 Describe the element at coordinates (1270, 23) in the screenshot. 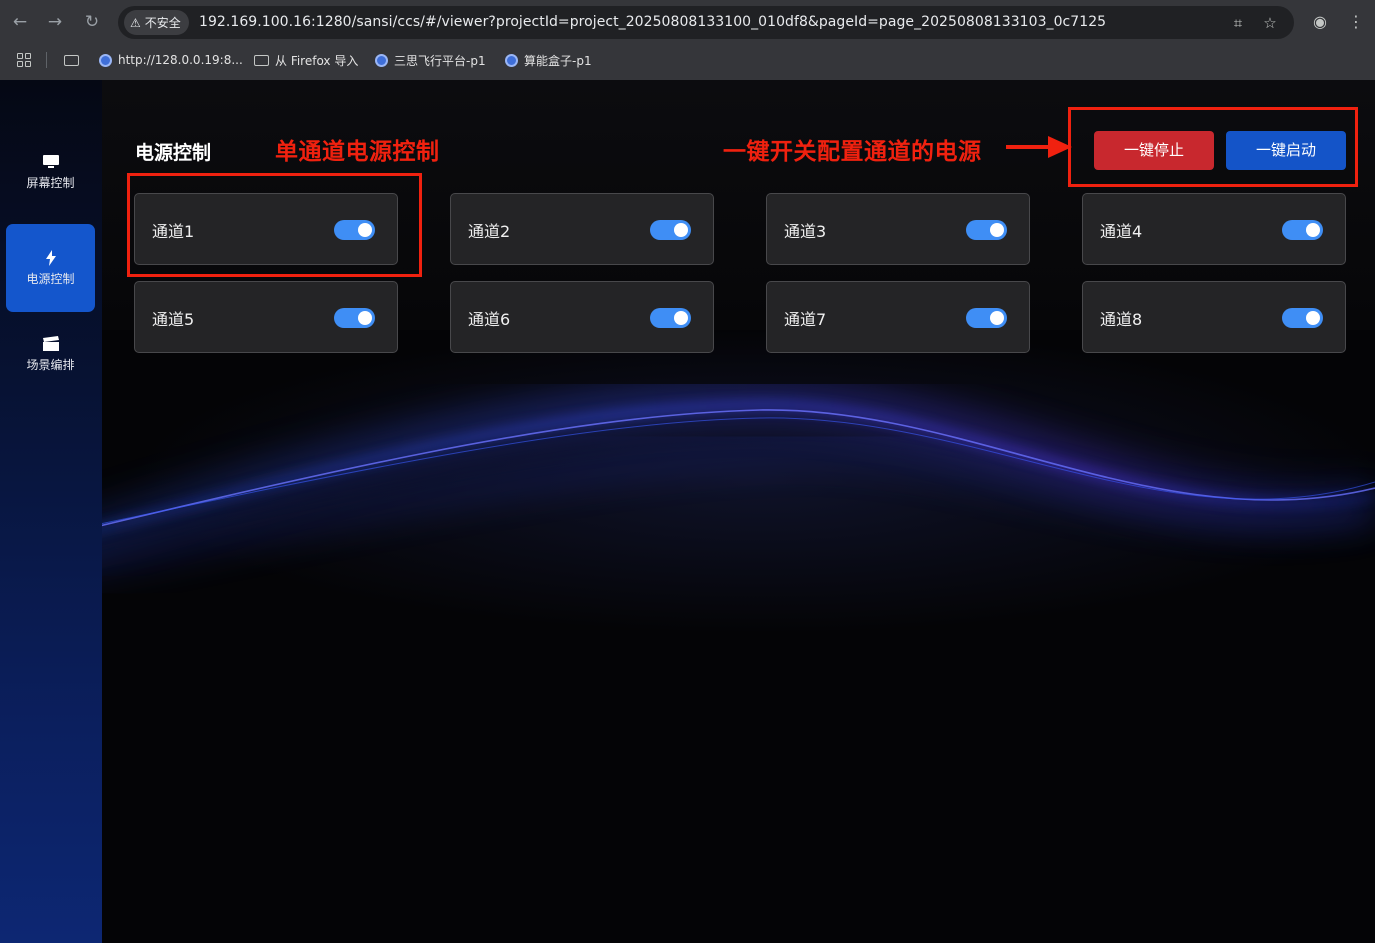

I see `star-icon: ☆` at that location.